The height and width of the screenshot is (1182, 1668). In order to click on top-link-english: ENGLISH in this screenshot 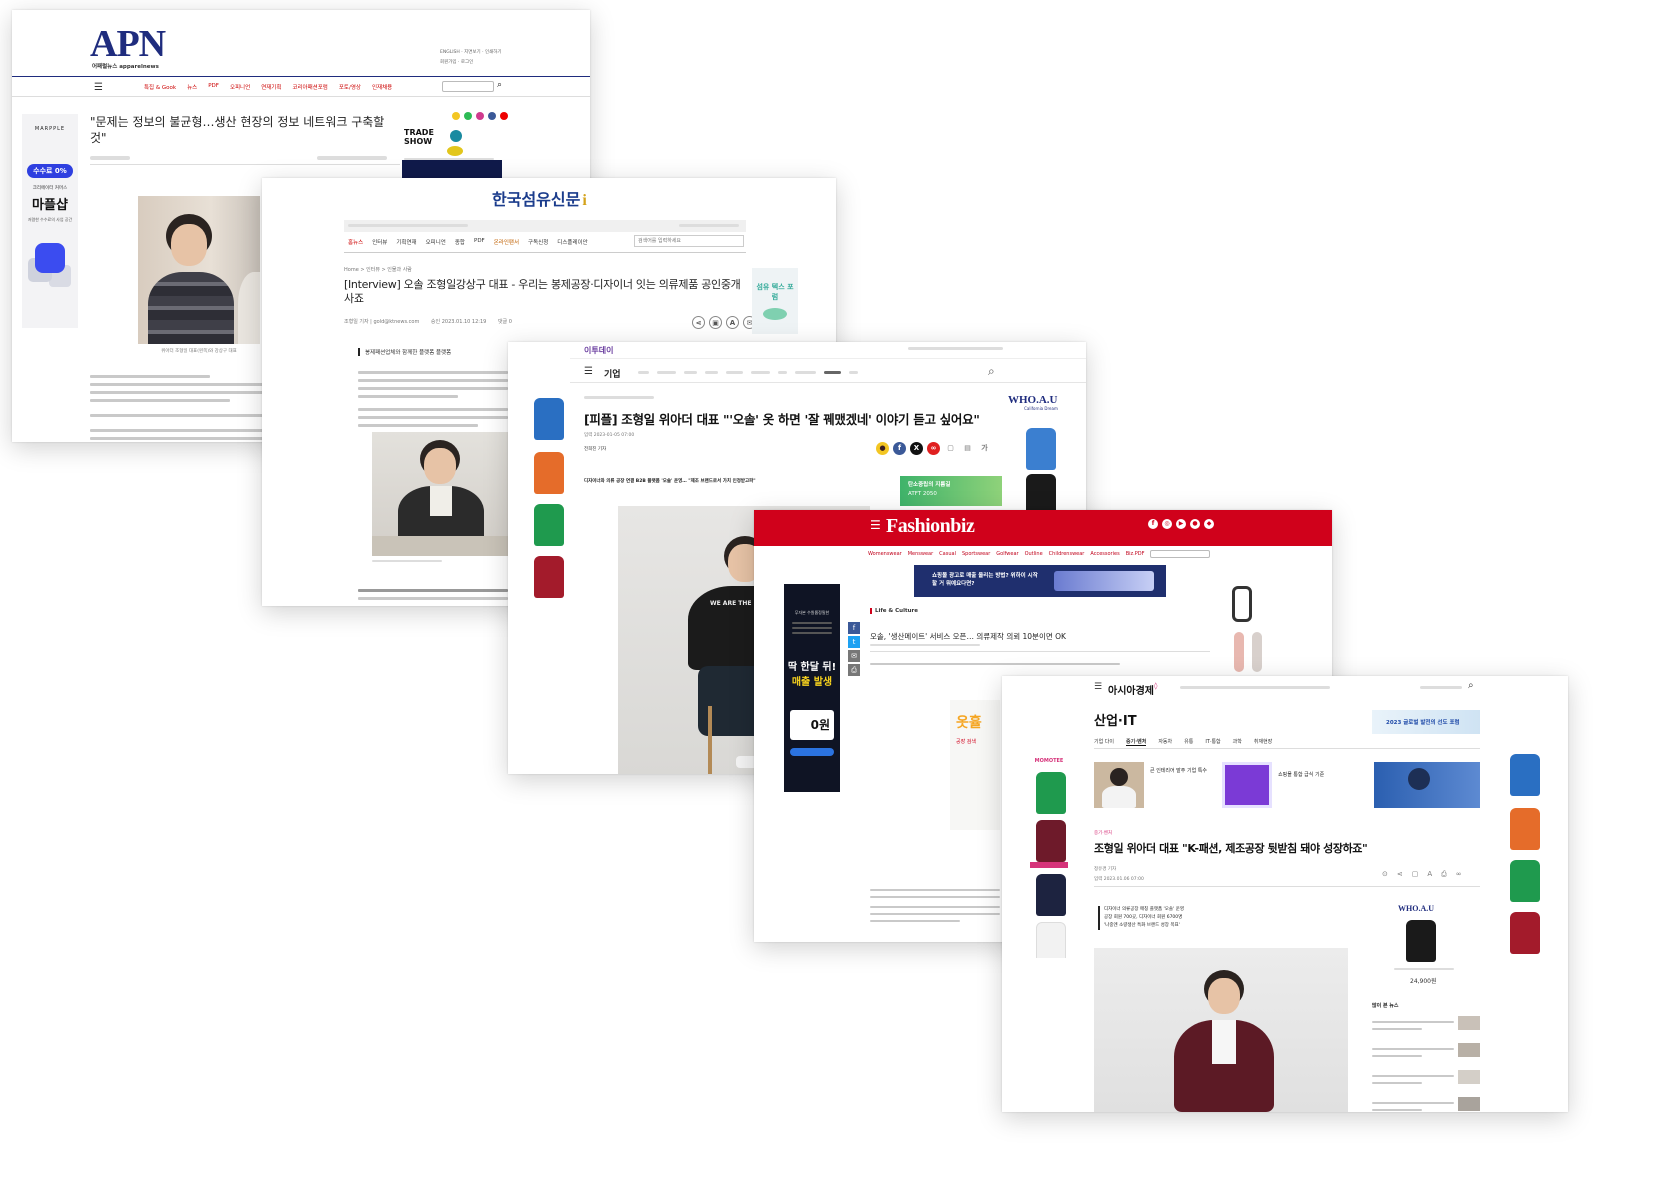, I will do `click(450, 52)`.